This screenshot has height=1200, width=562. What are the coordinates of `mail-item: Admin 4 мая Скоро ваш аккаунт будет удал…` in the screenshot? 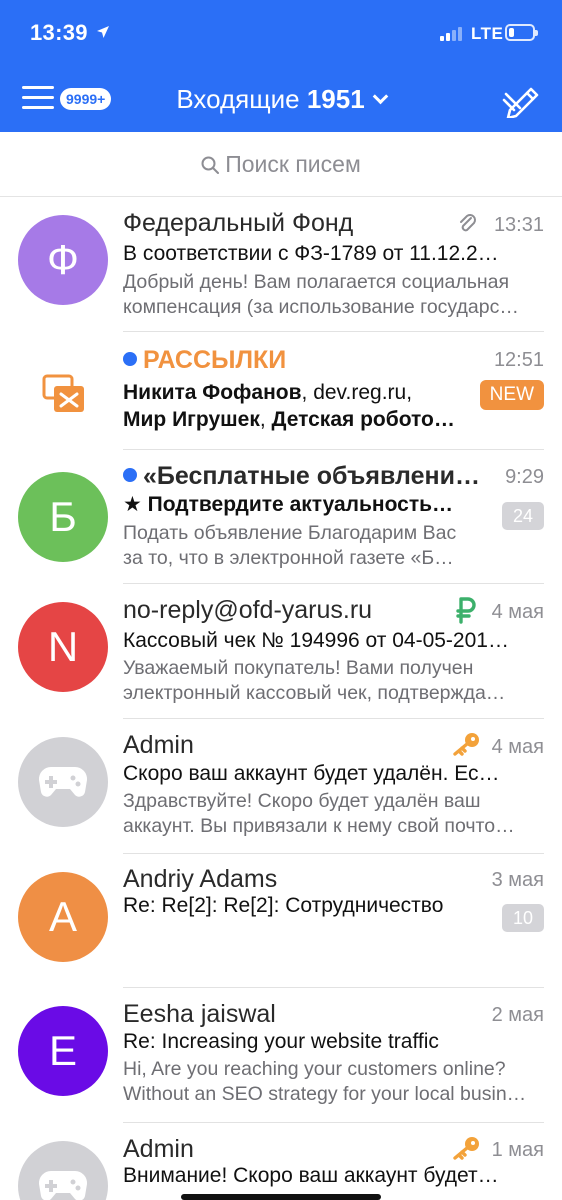 It's located at (281, 786).